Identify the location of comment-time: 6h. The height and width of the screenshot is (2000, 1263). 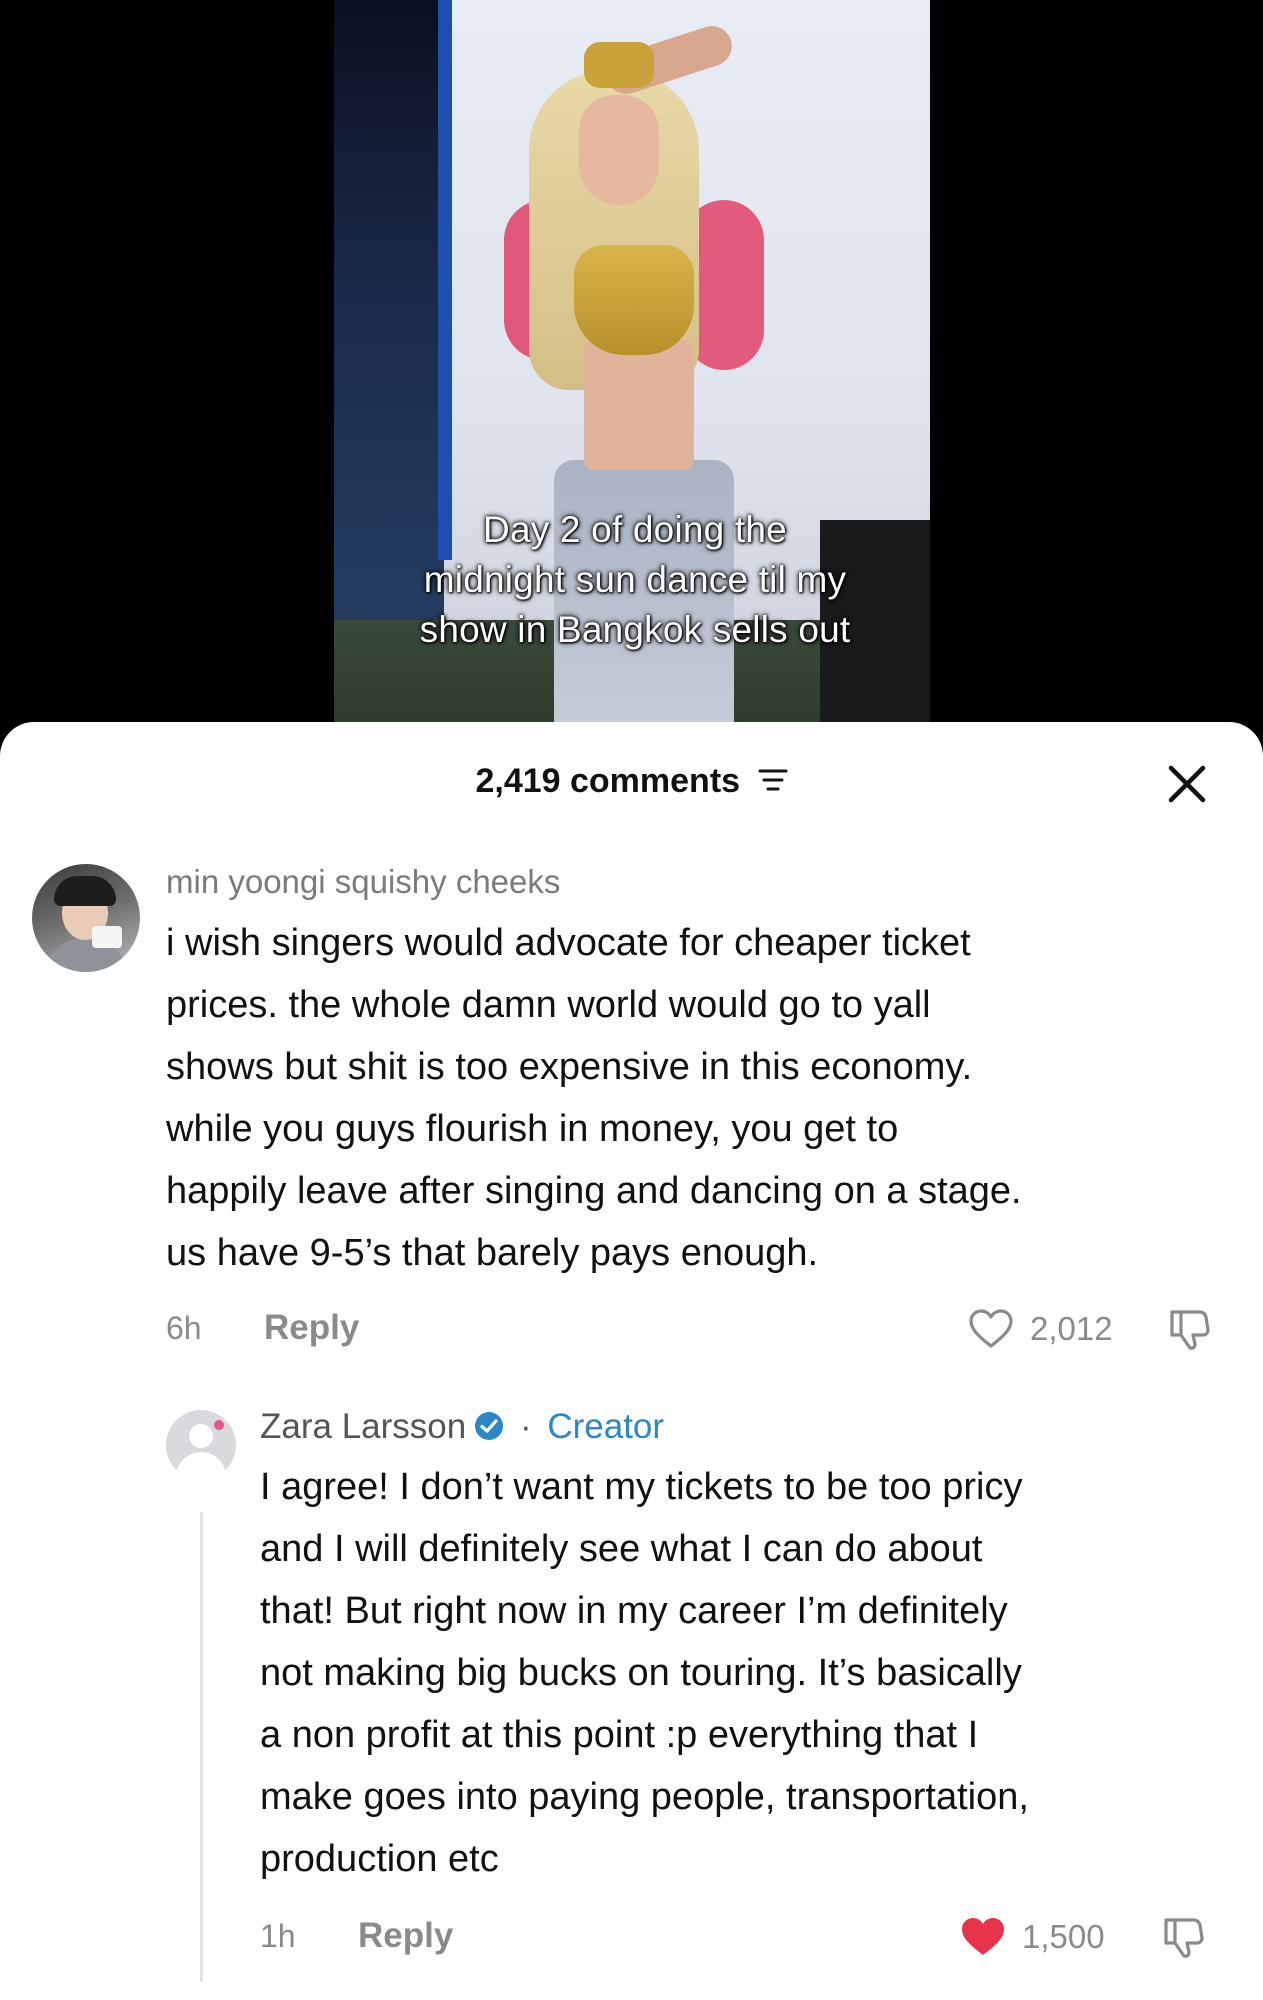
(184, 1328).